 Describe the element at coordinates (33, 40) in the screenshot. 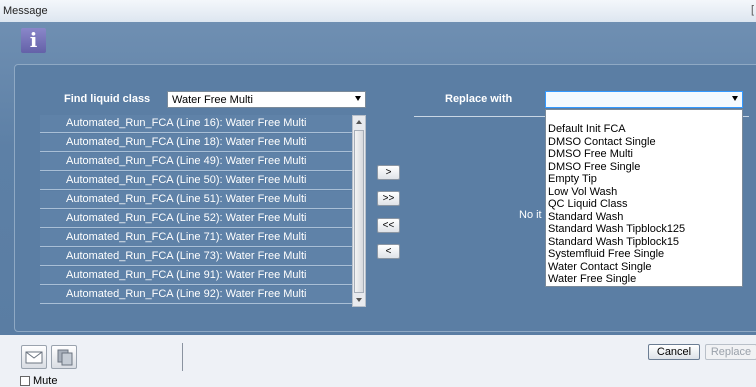

I see `info-icon: i` at that location.